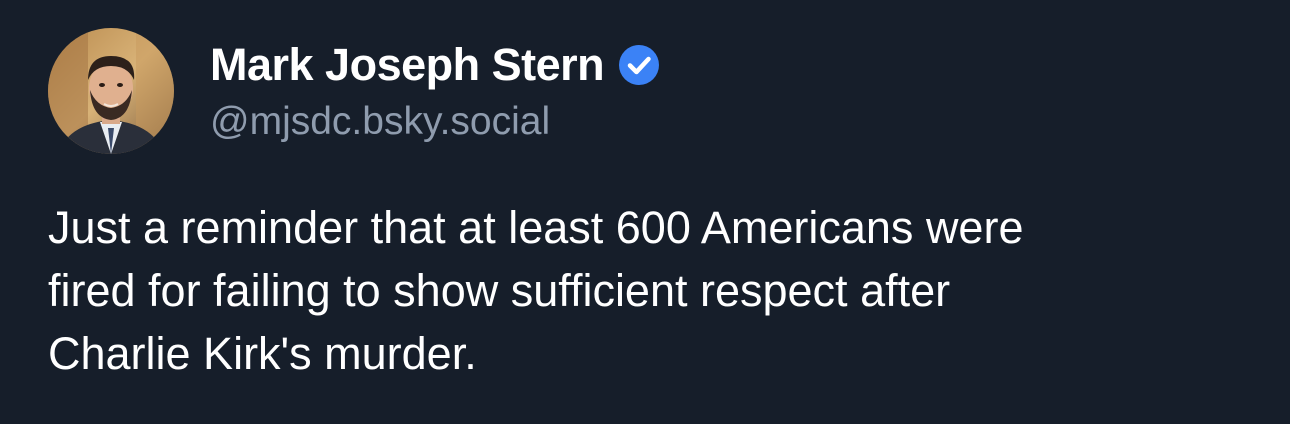 This screenshot has width=1290, height=424. Describe the element at coordinates (262, 353) in the screenshot. I see `post-text-line: Charlie Kirk's murder.` at that location.